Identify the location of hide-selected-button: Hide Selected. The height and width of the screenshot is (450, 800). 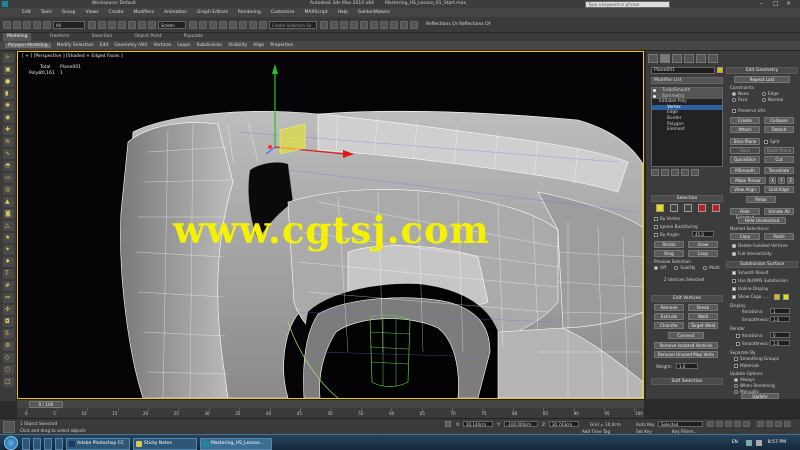
(745, 214).